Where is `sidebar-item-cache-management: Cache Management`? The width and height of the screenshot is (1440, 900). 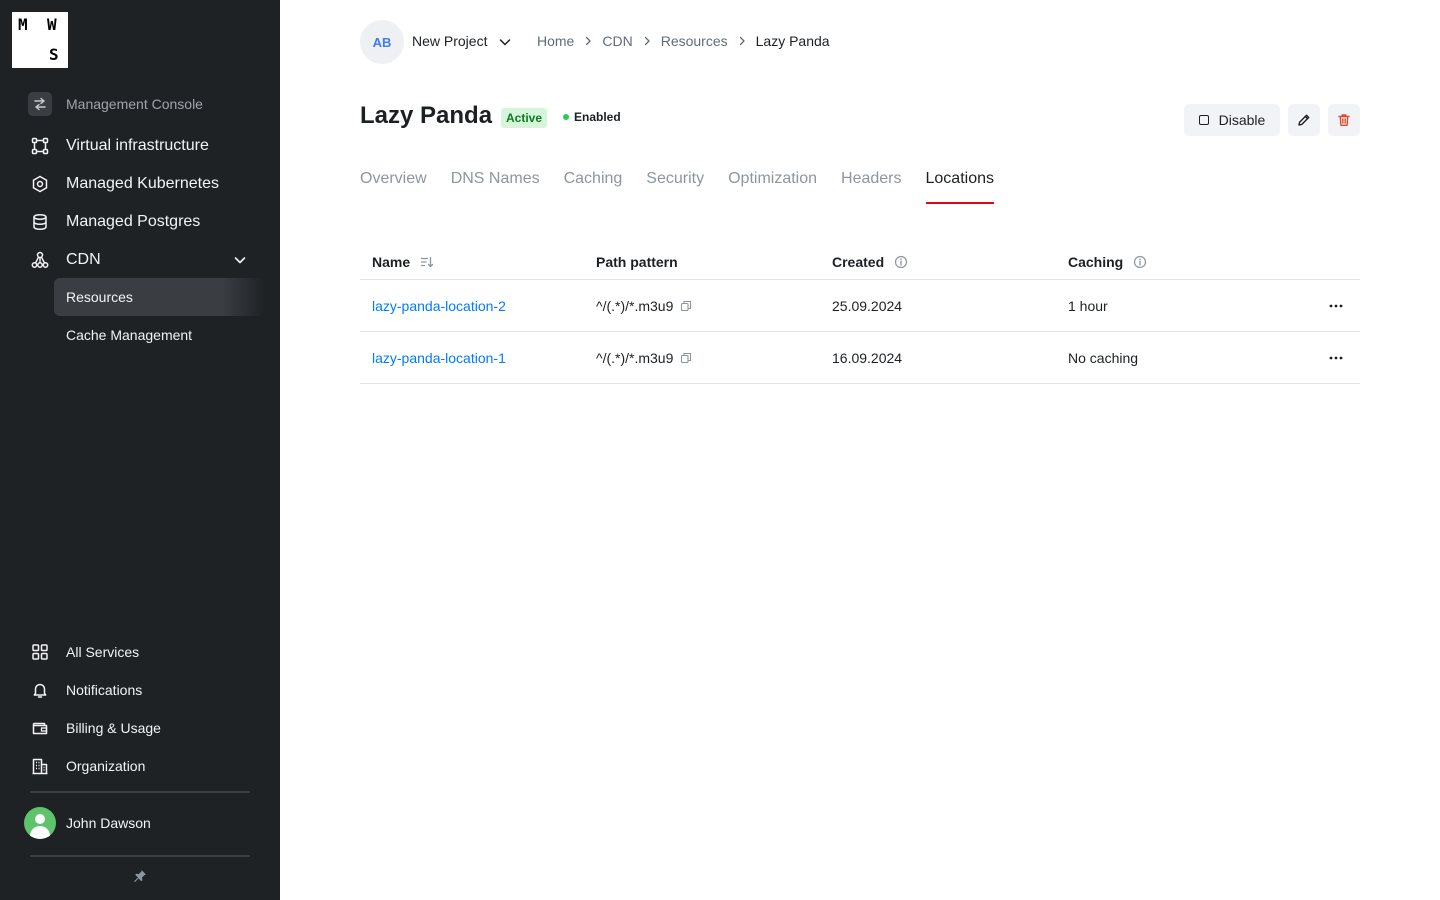 sidebar-item-cache-management: Cache Management is located at coordinates (159, 335).